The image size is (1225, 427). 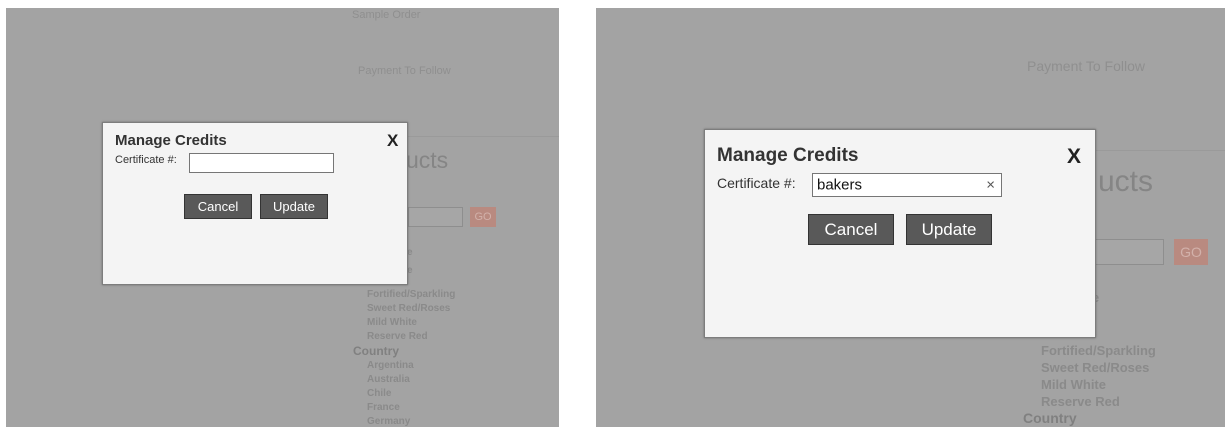 I want to click on country-item: Germany, so click(x=389, y=421).